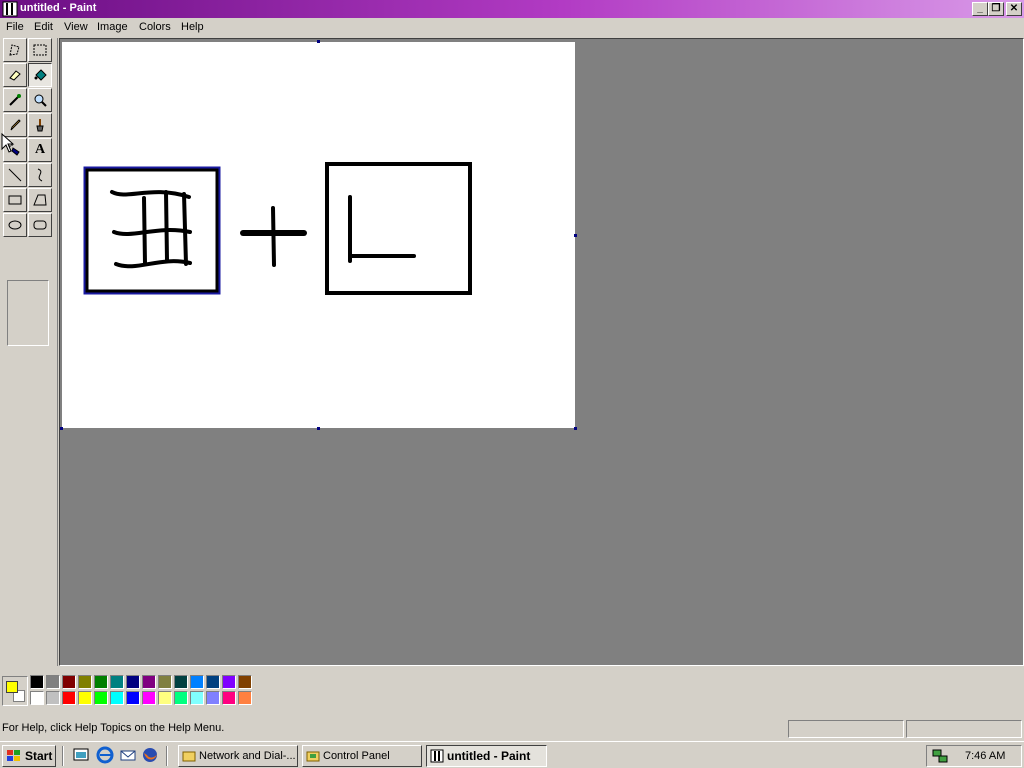 This screenshot has width=1024, height=768. I want to click on text-icon: A, so click(40, 149).